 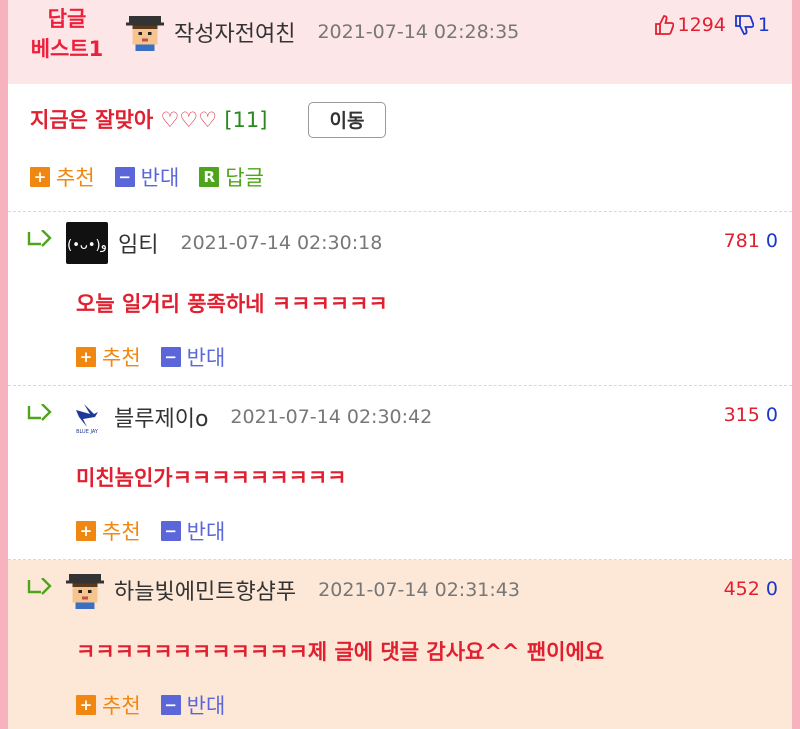 I want to click on reply-text: 미친놈인가ㅋㅋㅋㅋㅋㅋㅋㅋㅋ, so click(x=211, y=478).